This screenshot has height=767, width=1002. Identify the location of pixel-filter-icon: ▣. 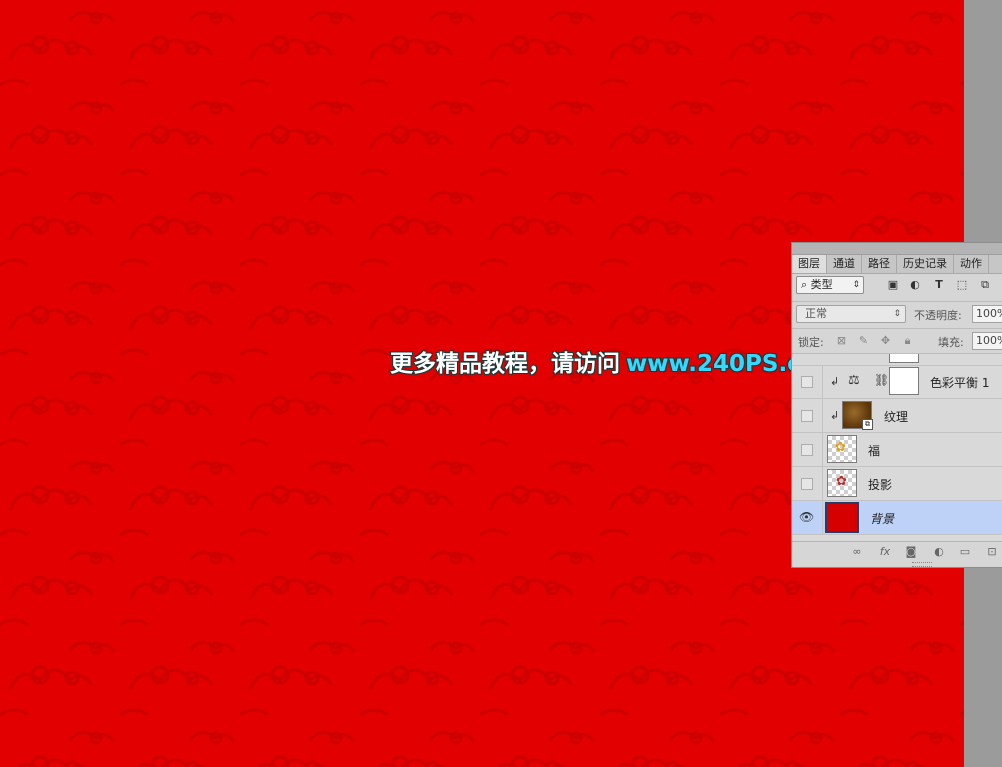
(893, 285).